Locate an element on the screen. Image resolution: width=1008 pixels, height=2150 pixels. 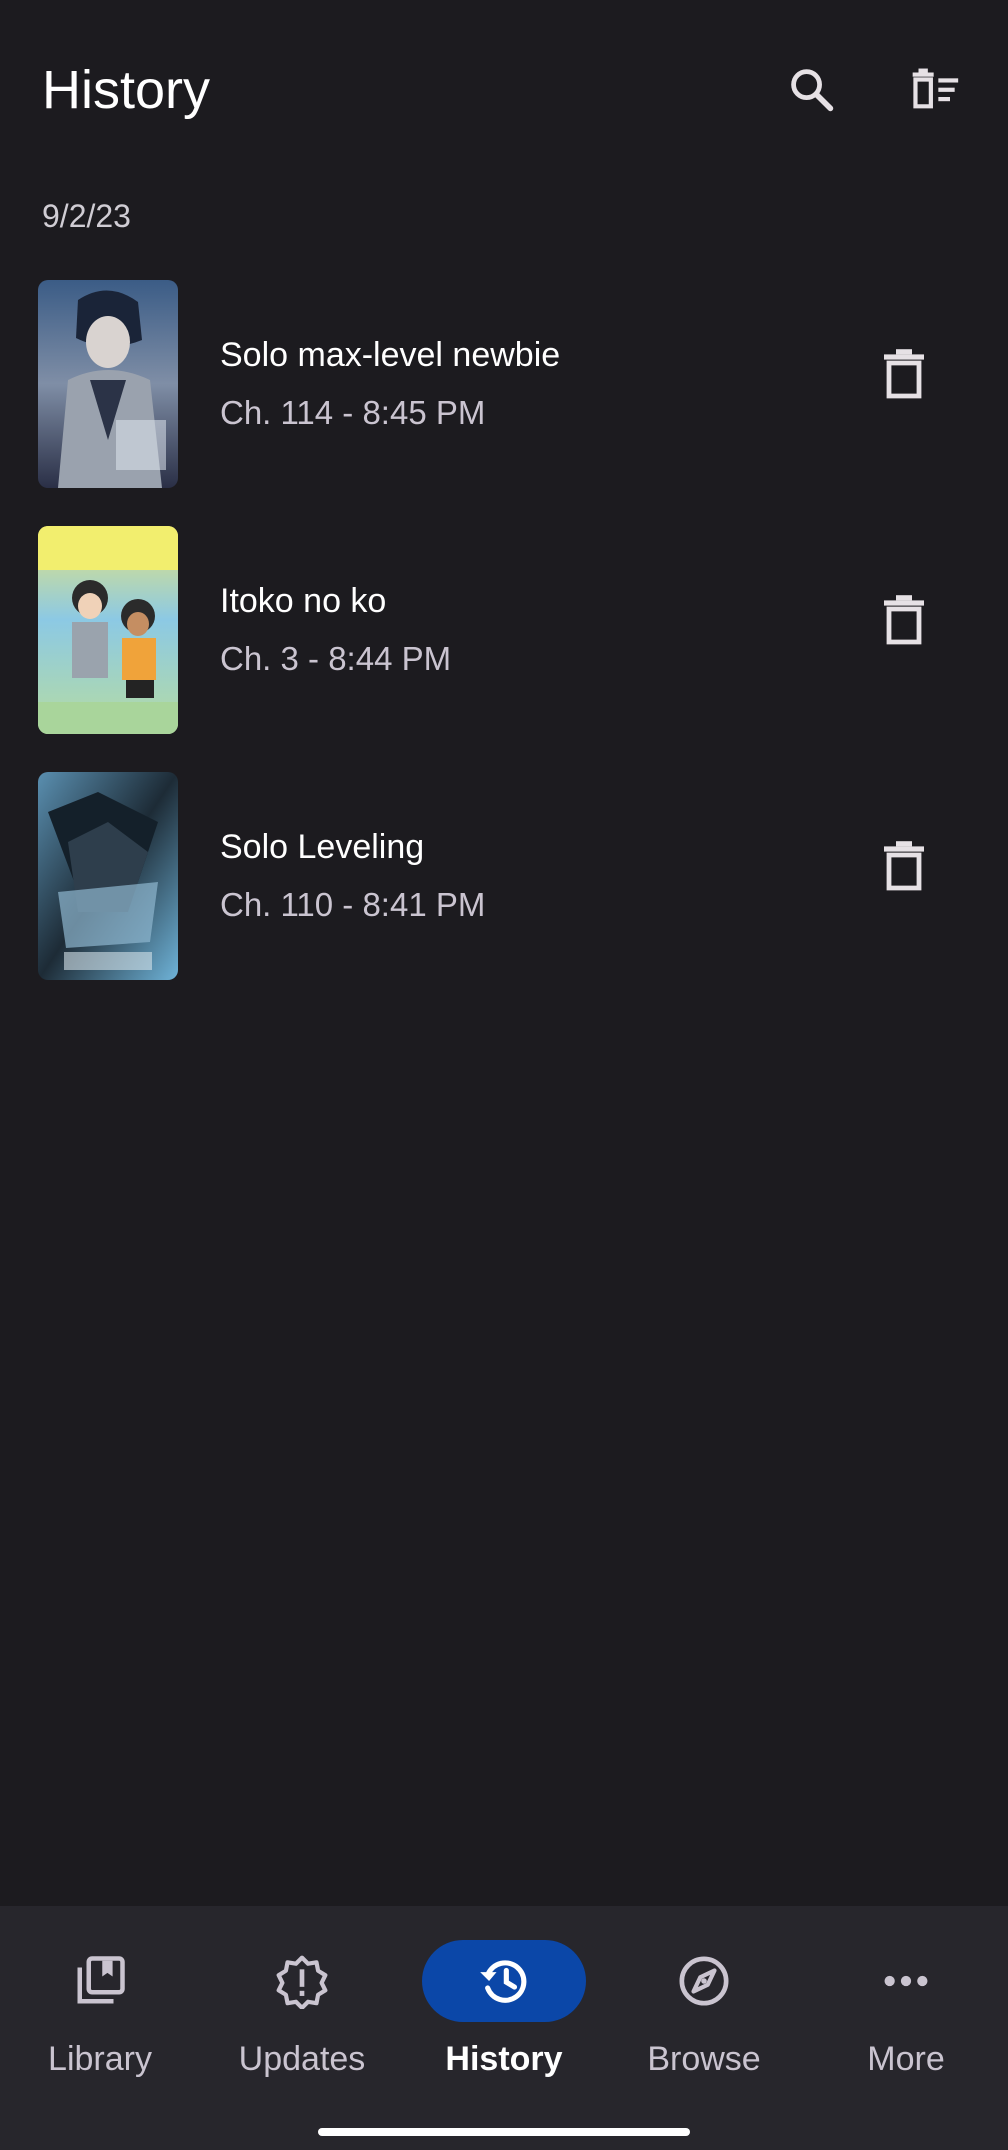
nav-item-history: History is located at coordinates (504, 2015).